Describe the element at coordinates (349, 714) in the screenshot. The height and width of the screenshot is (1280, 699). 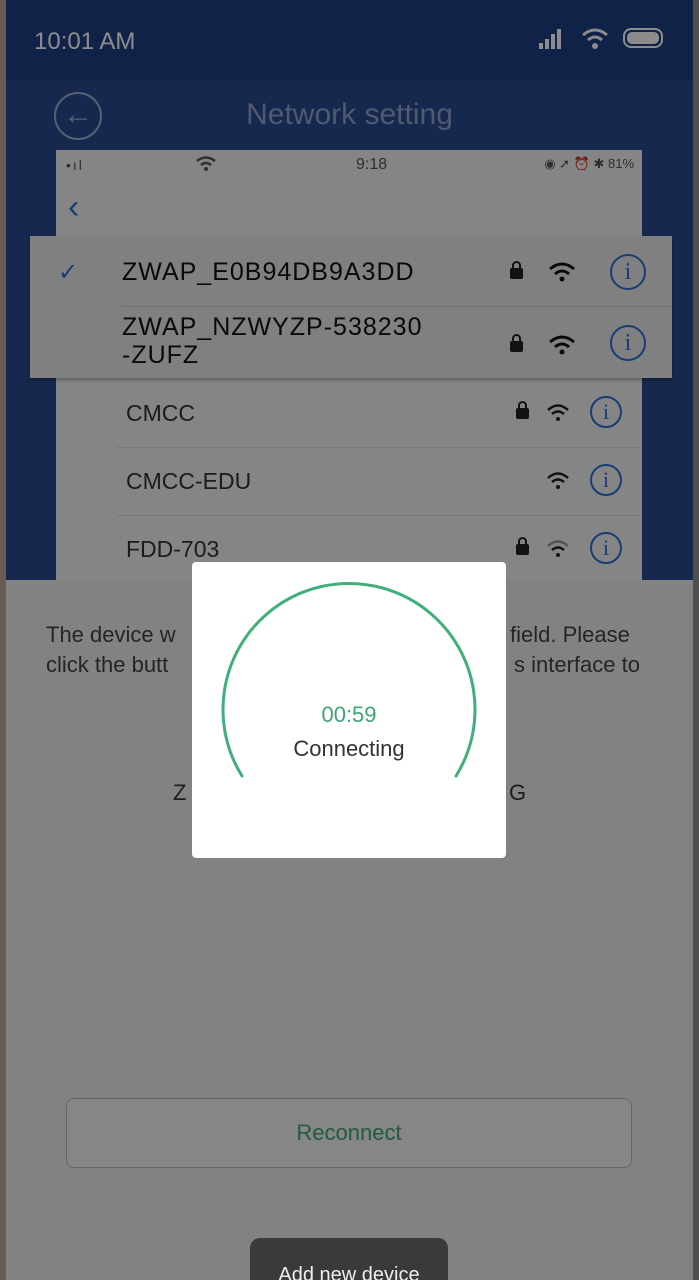
I see `countdown-timer: 00:59` at that location.